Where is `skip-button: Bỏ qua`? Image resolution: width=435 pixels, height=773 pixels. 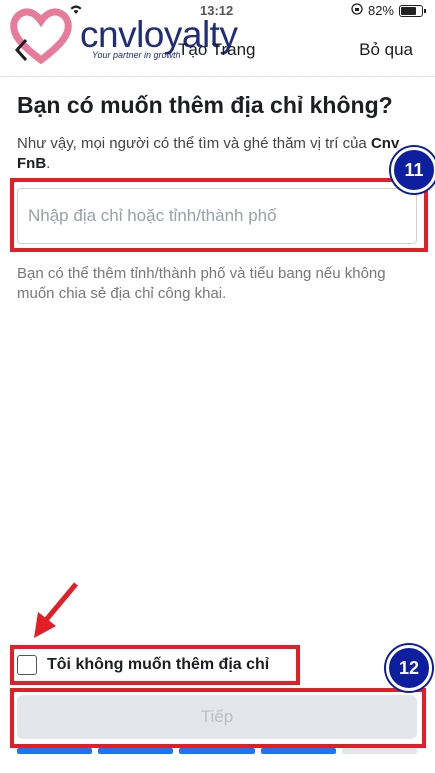 skip-button: Bỏ qua is located at coordinates (386, 50).